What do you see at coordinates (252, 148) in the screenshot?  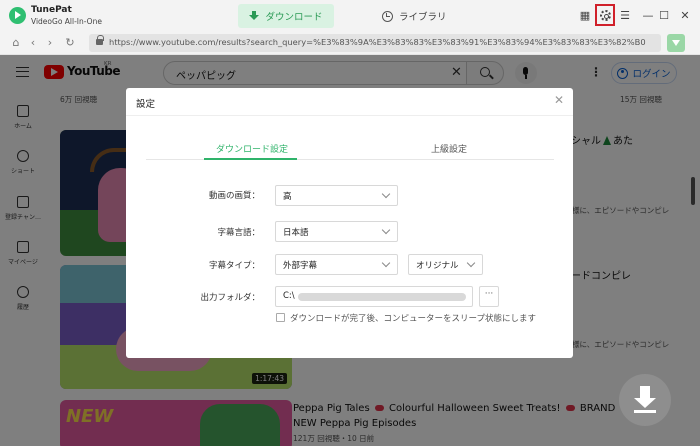 I see `tab-download-settings: ダウンロード設定` at bounding box center [252, 148].